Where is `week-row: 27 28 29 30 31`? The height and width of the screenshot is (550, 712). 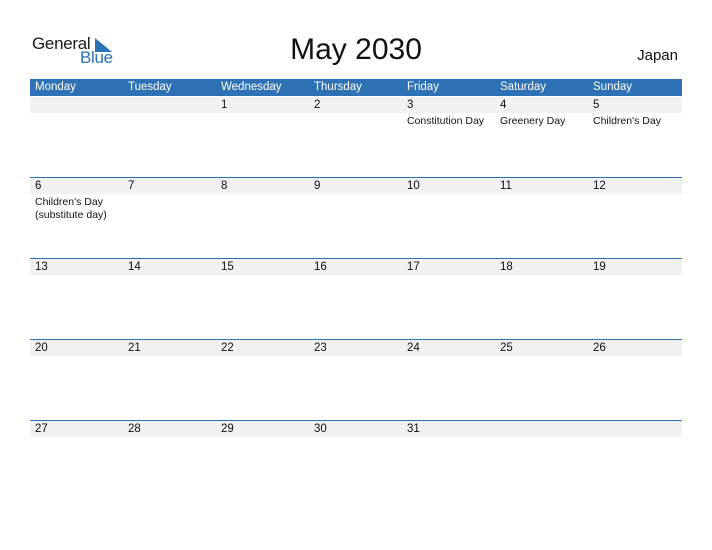 week-row: 27 28 29 30 31 is located at coordinates (356, 461).